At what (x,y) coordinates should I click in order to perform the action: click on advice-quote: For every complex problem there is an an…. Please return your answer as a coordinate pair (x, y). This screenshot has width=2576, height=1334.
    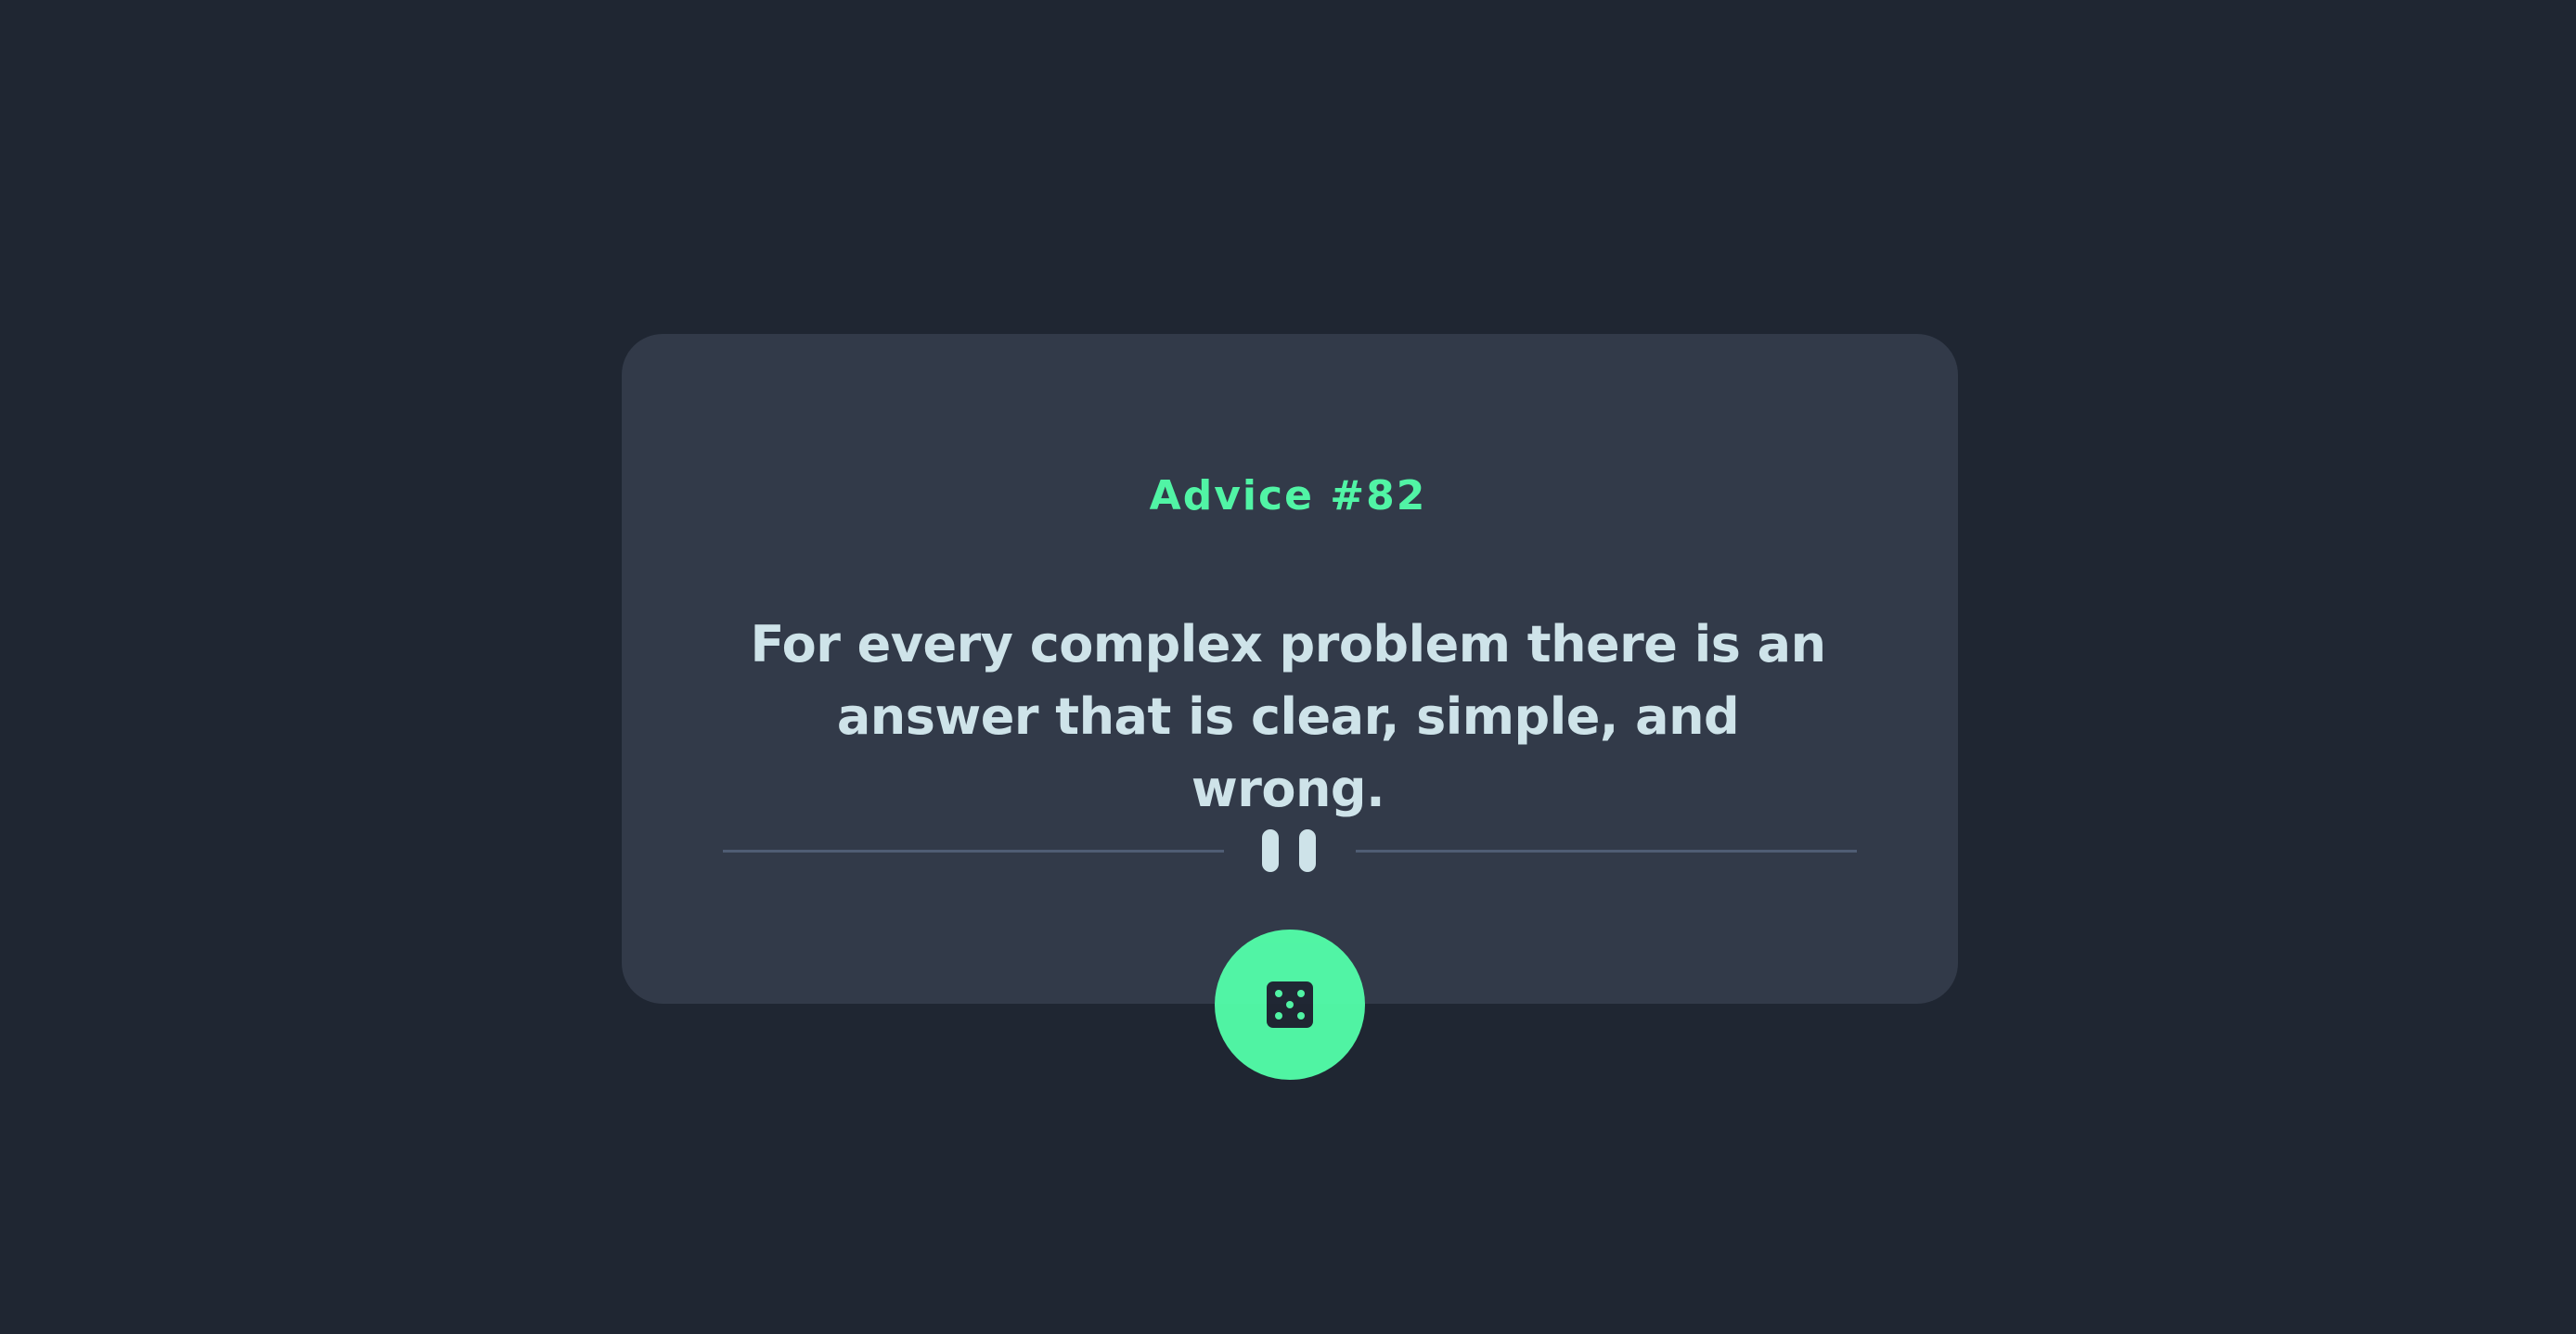
    Looking at the image, I should click on (1288, 717).